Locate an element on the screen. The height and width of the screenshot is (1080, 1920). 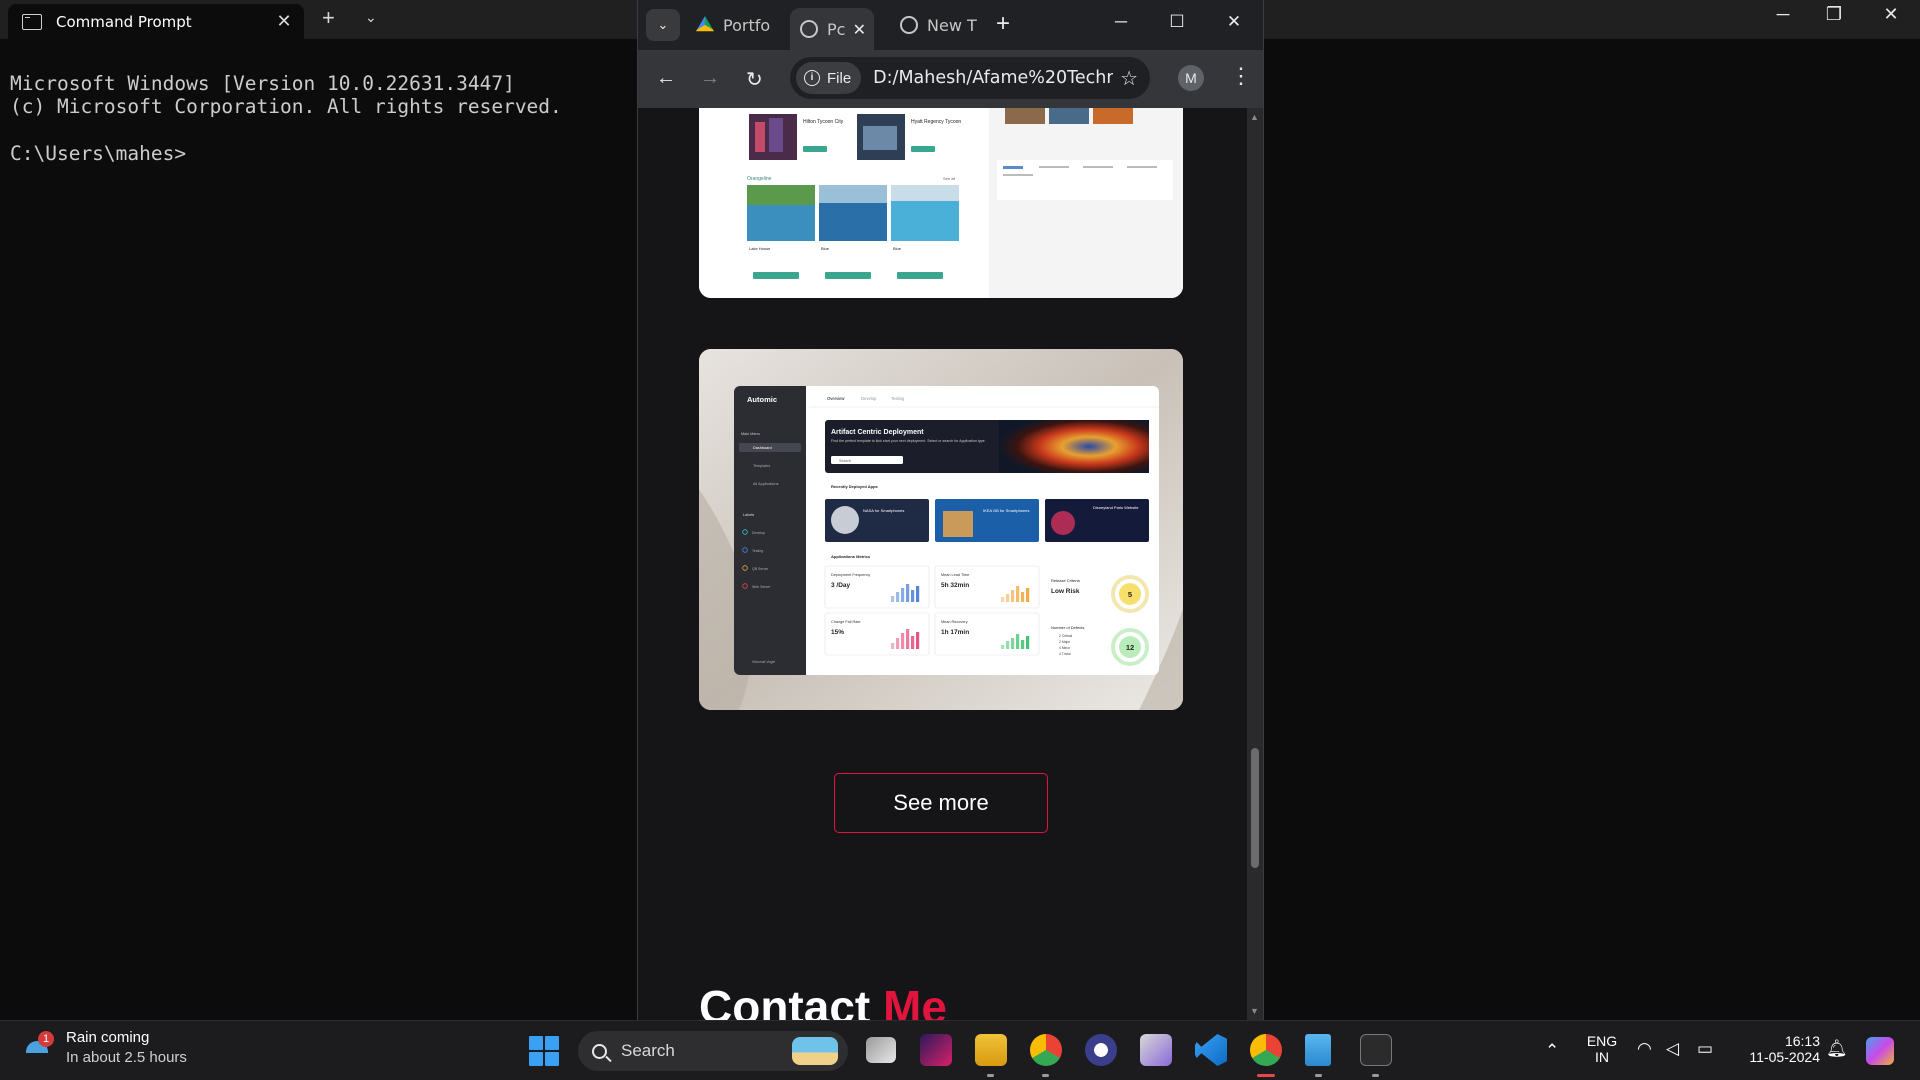
site-info-chip: i File is located at coordinates (829, 78).